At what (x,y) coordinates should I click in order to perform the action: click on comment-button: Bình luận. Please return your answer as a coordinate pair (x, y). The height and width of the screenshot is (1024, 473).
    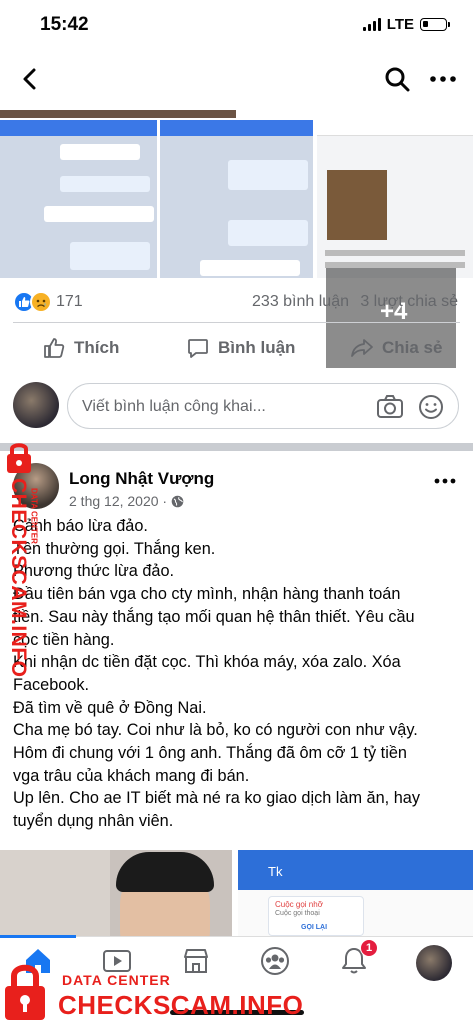
    Looking at the image, I should click on (240, 348).